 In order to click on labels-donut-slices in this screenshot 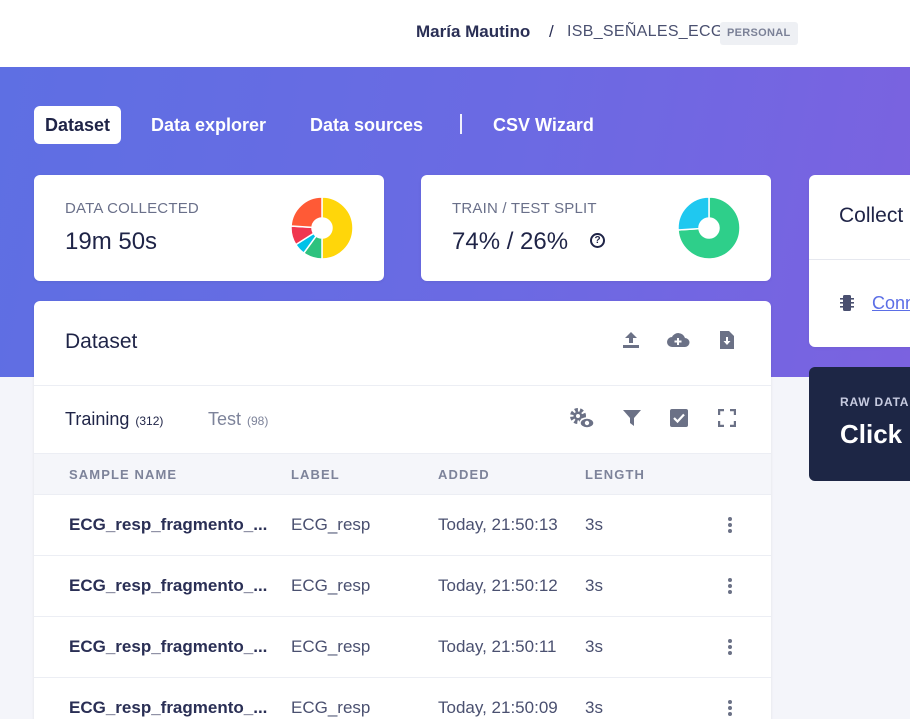, I will do `click(322, 228)`.